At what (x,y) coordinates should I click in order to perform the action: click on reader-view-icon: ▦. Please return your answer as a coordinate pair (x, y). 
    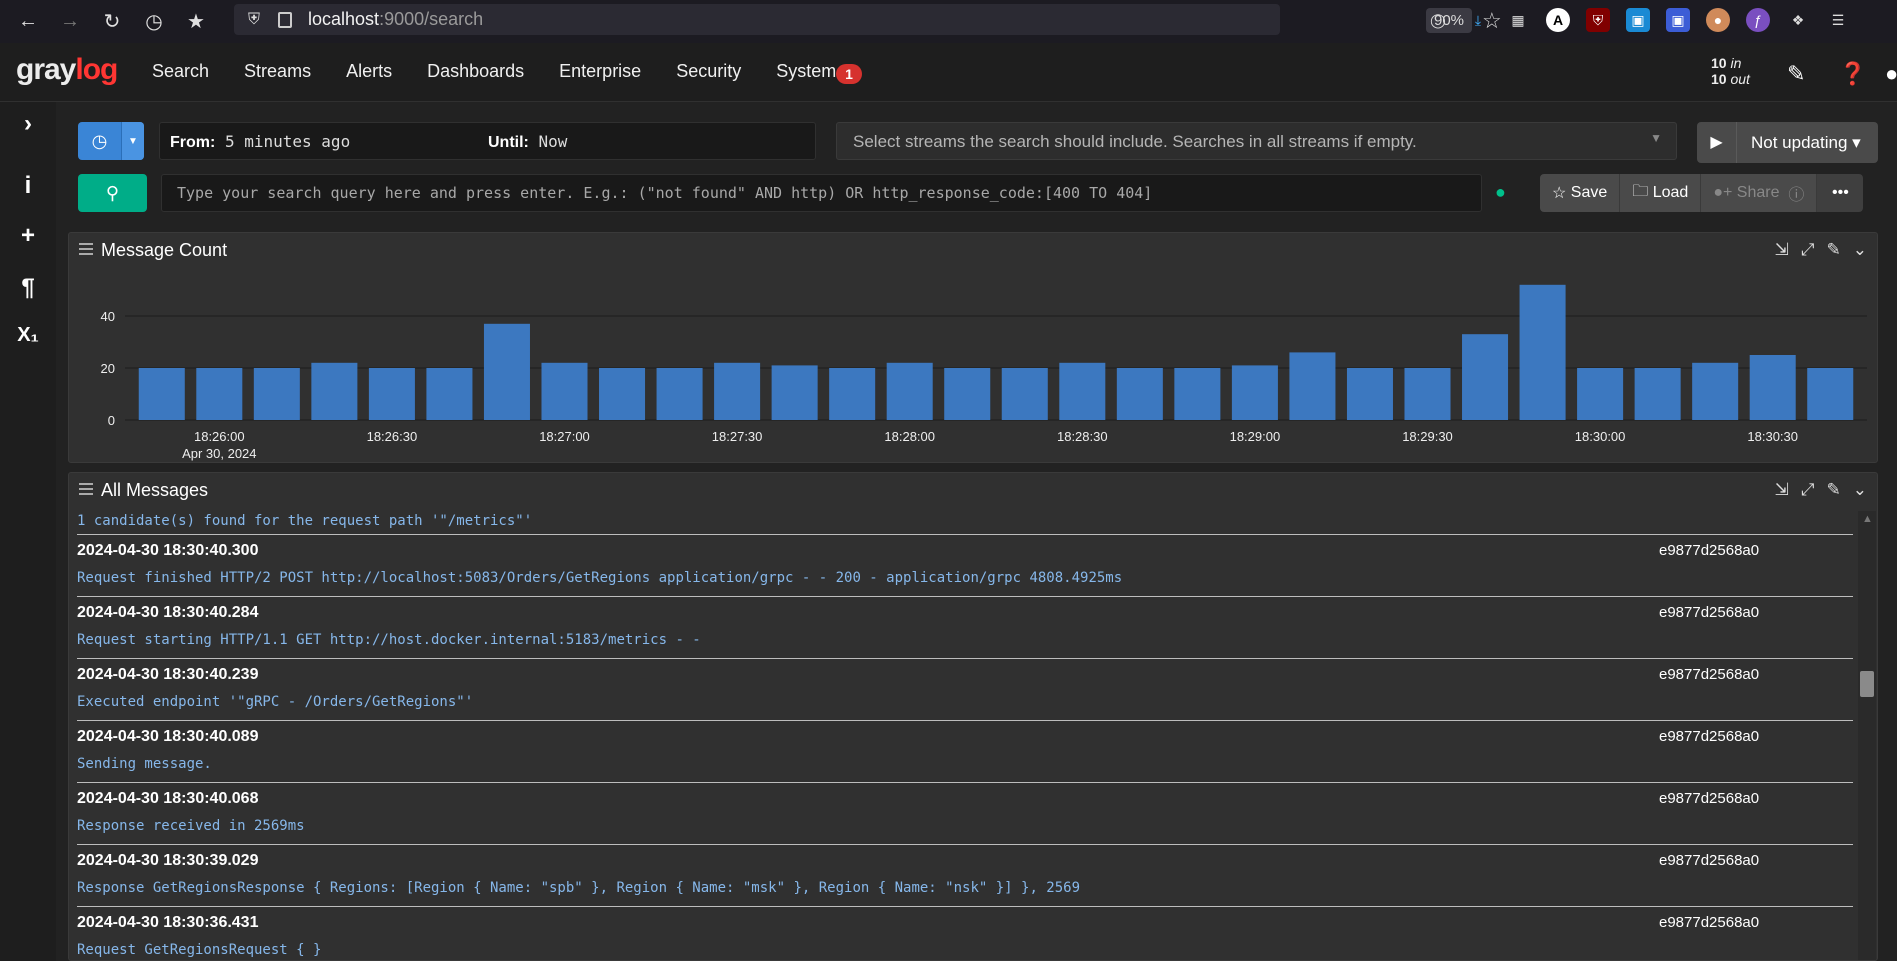
    Looking at the image, I should click on (1518, 20).